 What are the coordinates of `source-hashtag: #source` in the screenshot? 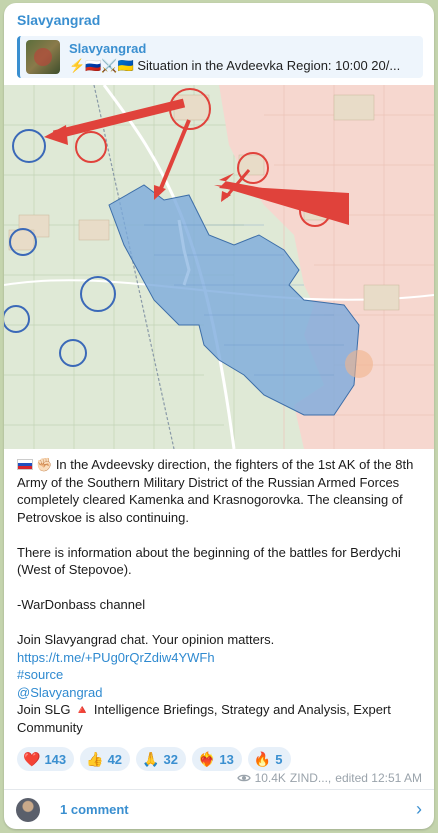 It's located at (40, 674).